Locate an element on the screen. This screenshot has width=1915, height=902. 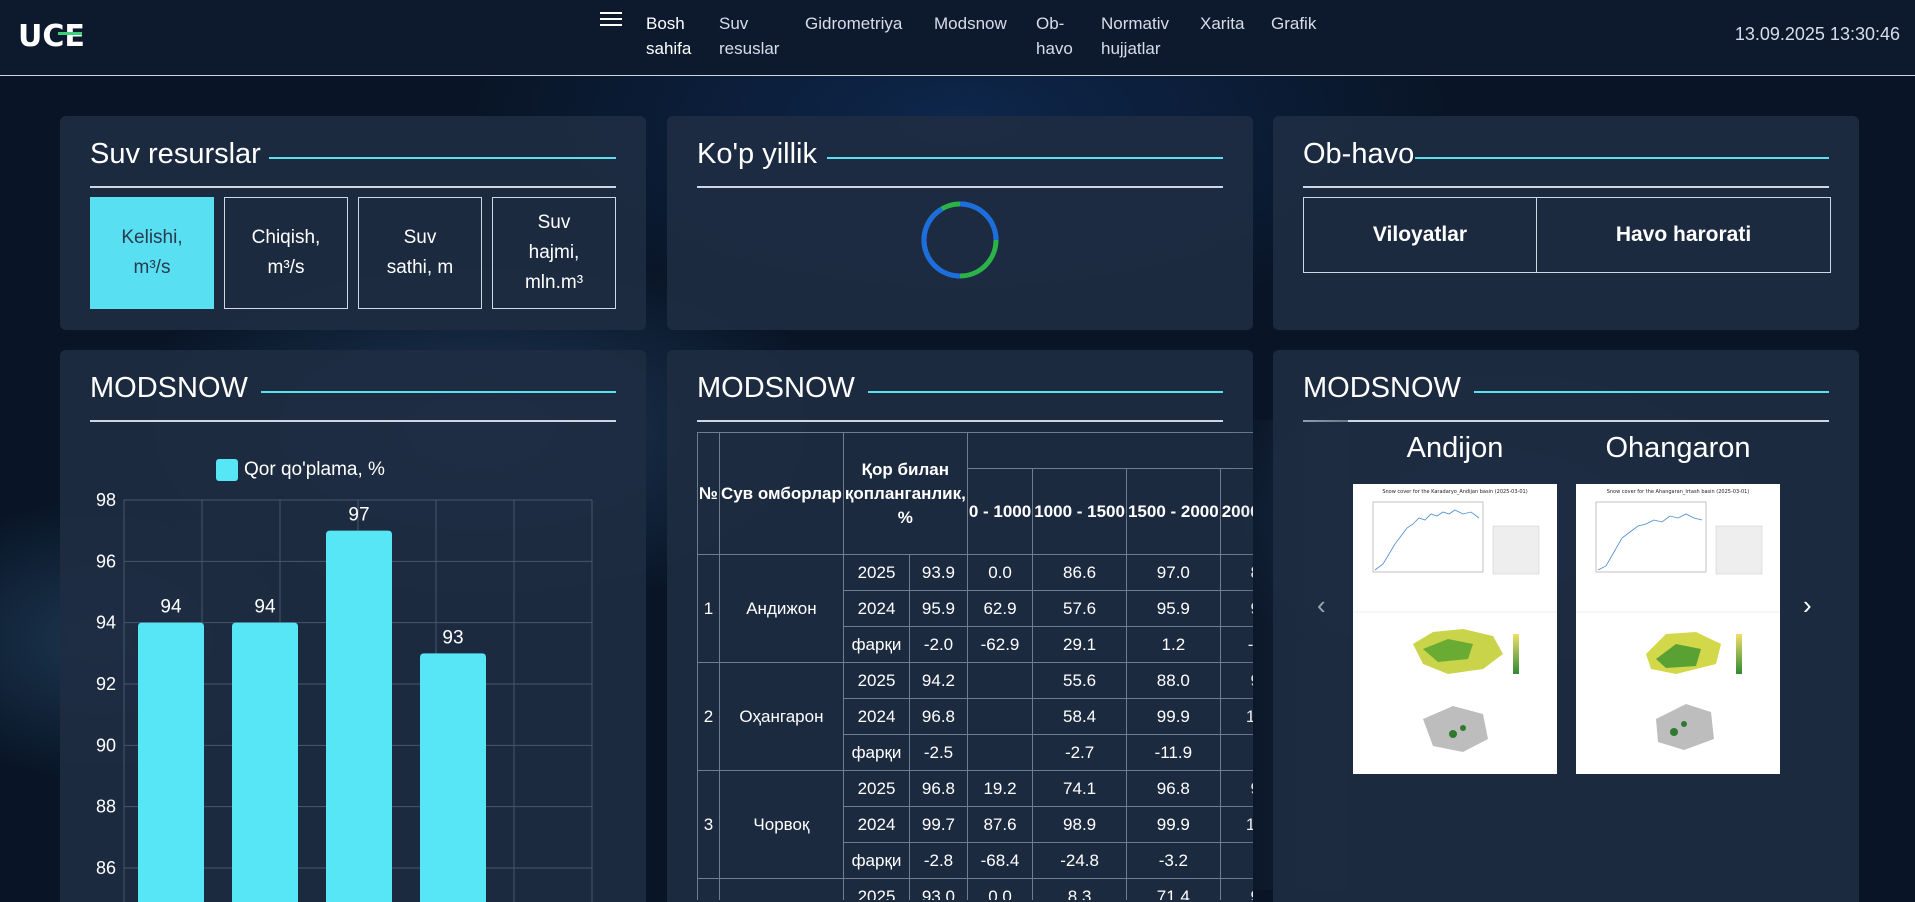
nav-grafik: Grafik is located at coordinates (1293, 23).